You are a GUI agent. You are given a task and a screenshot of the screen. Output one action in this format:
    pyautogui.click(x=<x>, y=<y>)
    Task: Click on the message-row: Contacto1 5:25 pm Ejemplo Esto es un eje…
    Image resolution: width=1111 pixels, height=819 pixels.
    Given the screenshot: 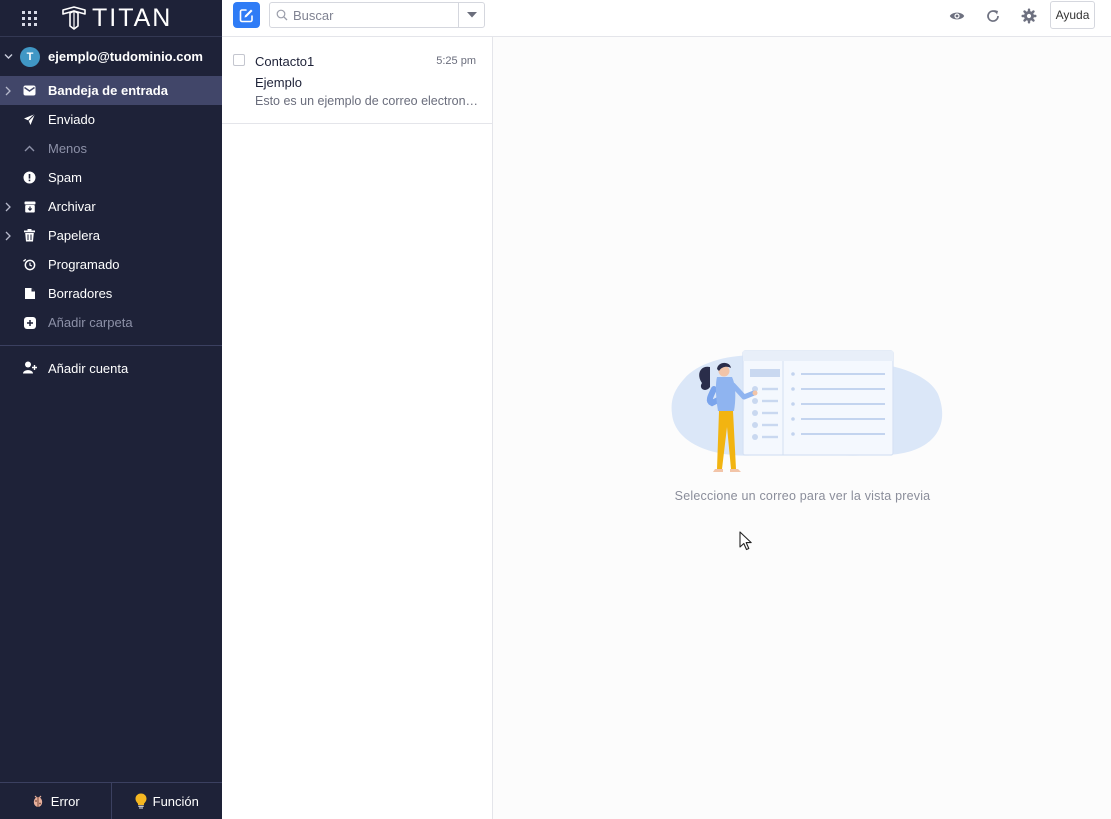 What is the action you would take?
    pyautogui.click(x=357, y=80)
    